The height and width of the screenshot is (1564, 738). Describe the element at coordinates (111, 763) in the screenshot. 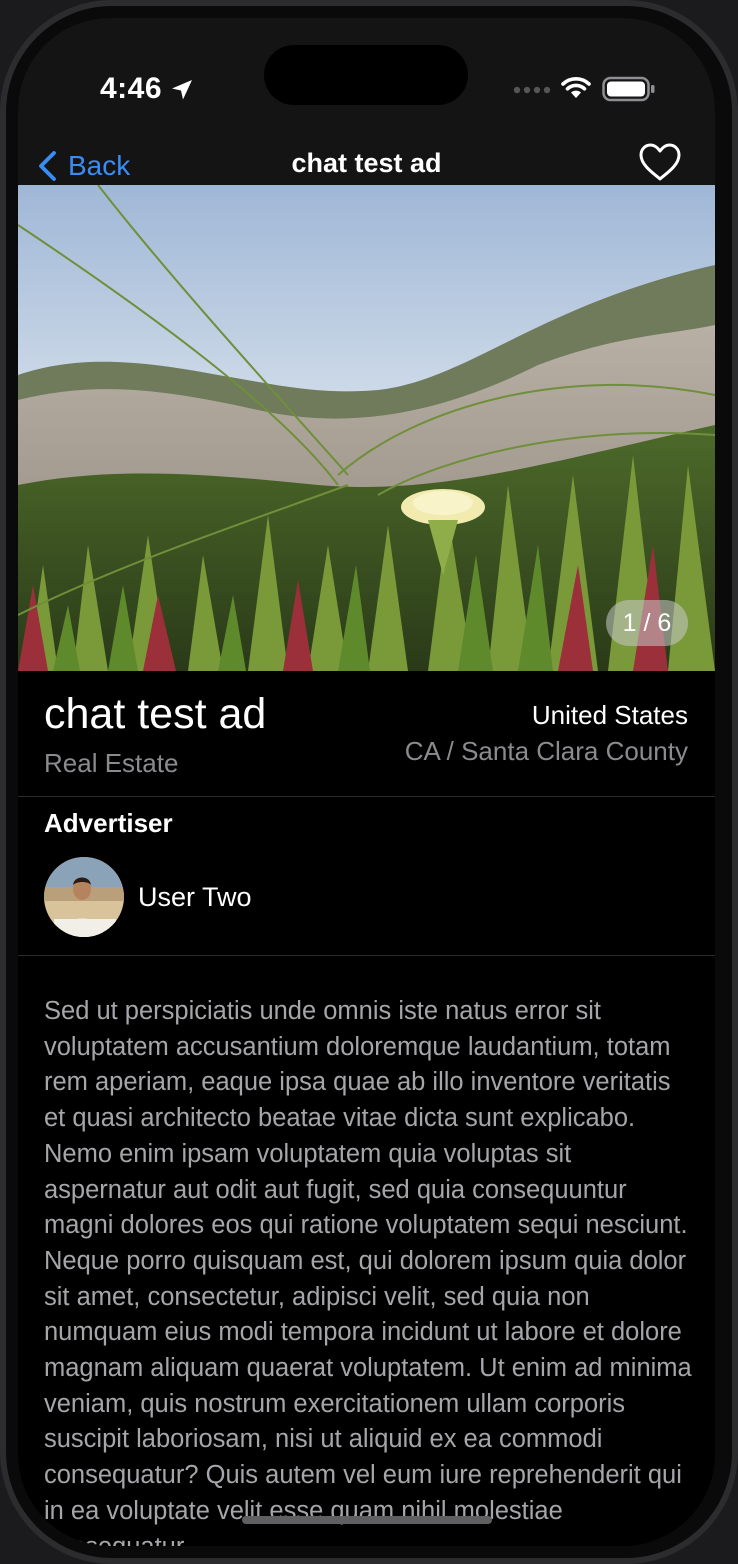

I see `listing-category: Real Estate` at that location.